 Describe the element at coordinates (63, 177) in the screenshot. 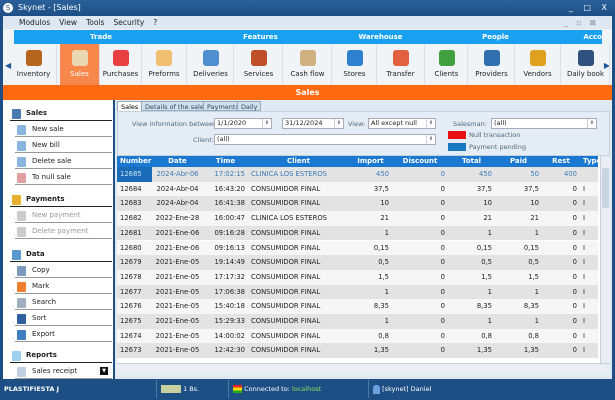

I see `to-null-sale-button: To null sale` at that location.